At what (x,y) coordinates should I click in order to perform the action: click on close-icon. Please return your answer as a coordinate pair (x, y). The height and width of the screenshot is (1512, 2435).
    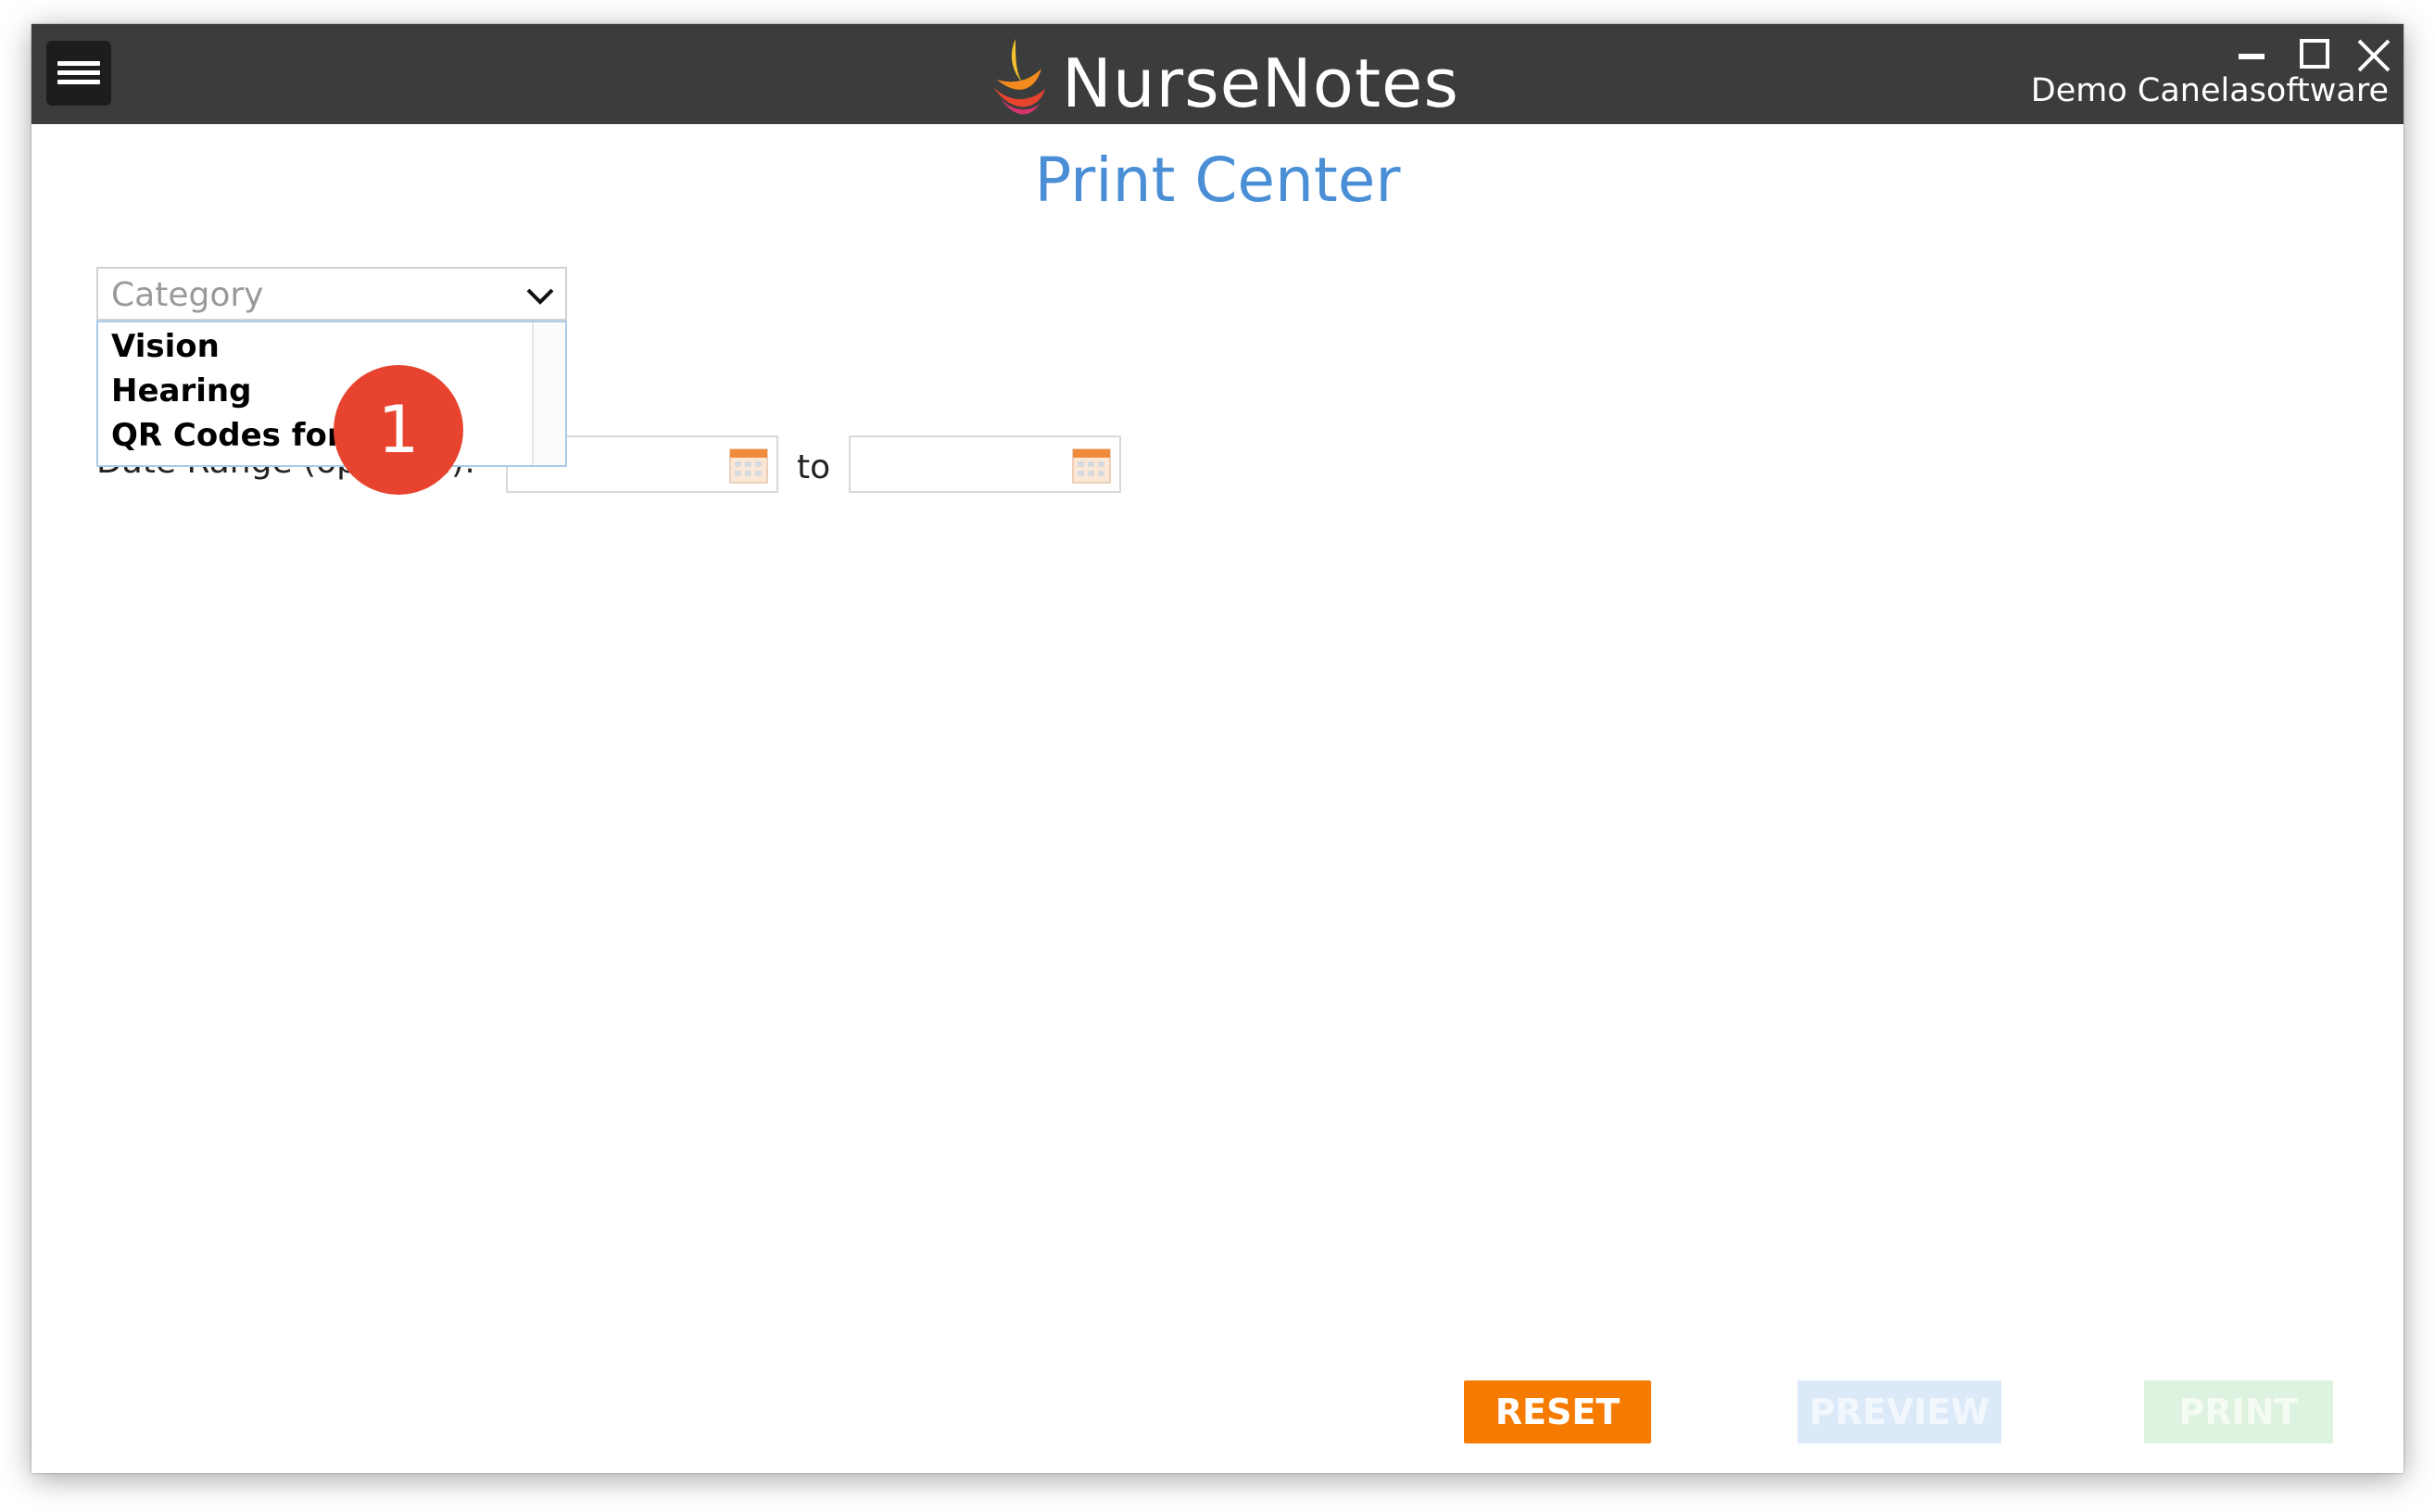
    Looking at the image, I should click on (2373, 55).